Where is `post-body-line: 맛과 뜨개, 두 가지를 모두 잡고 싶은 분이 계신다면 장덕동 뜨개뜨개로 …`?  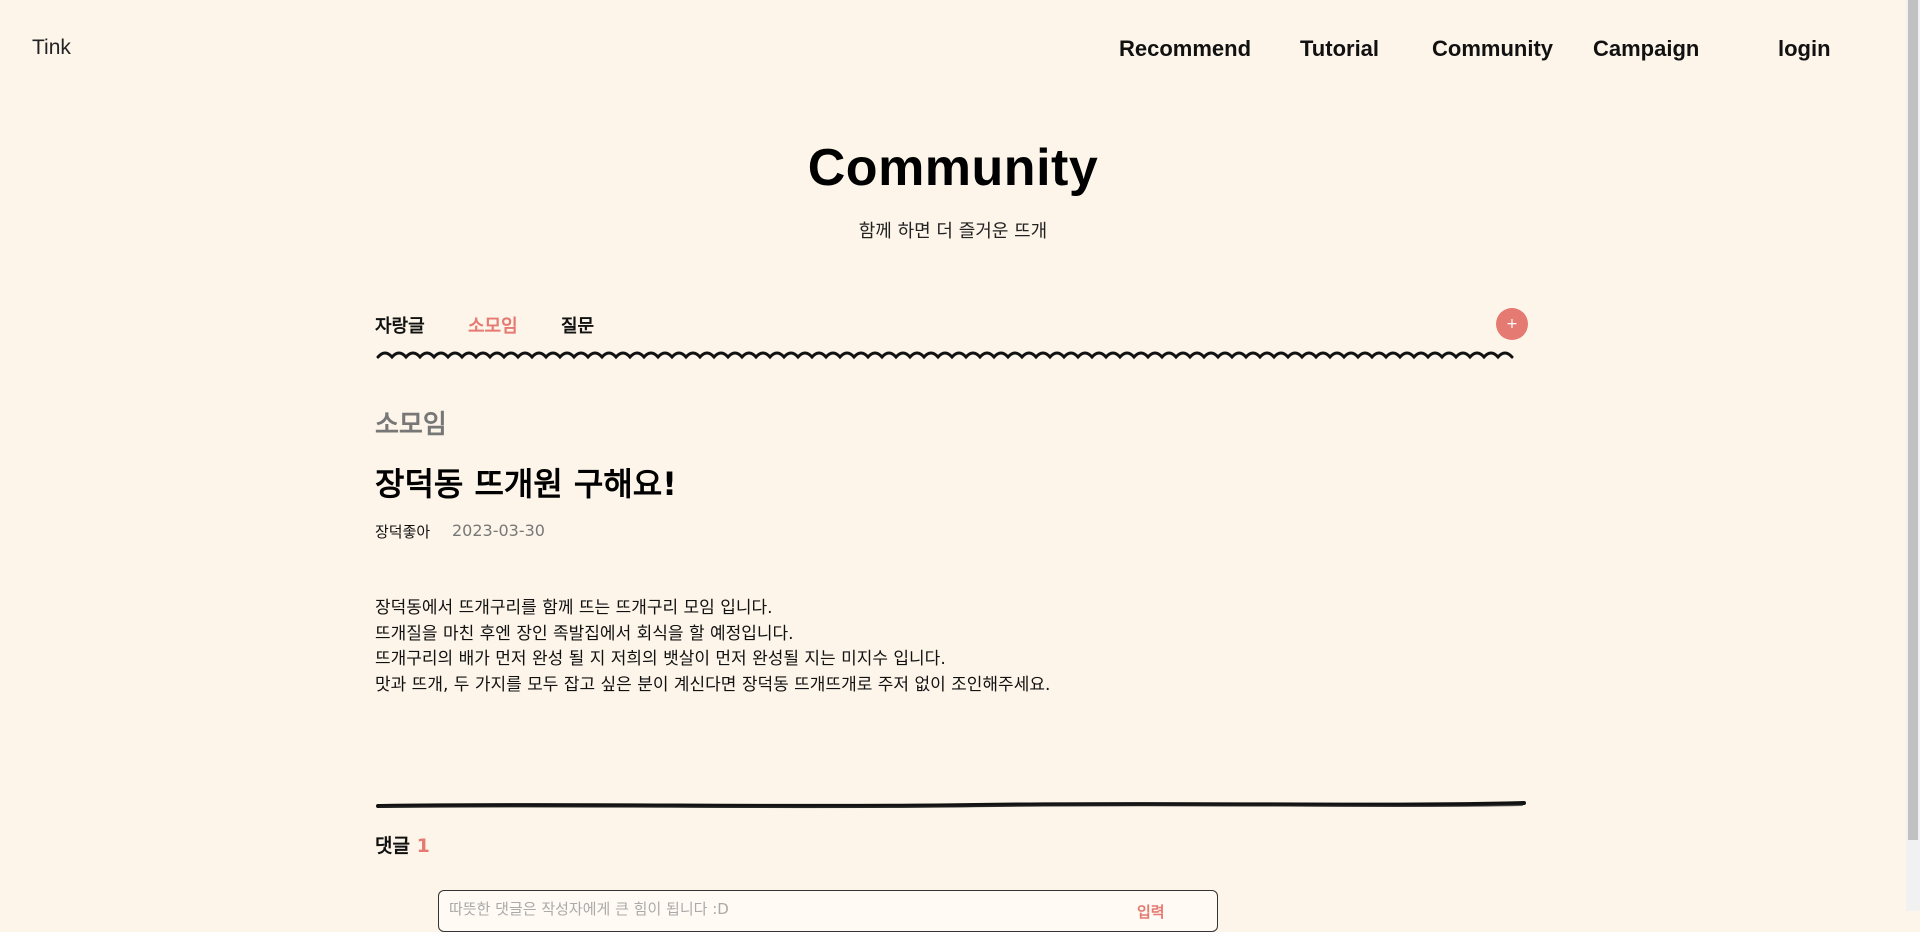 post-body-line: 맛과 뜨개, 두 가지를 모두 잡고 싶은 분이 계신다면 장덕동 뜨개뜨개로 … is located at coordinates (713, 684).